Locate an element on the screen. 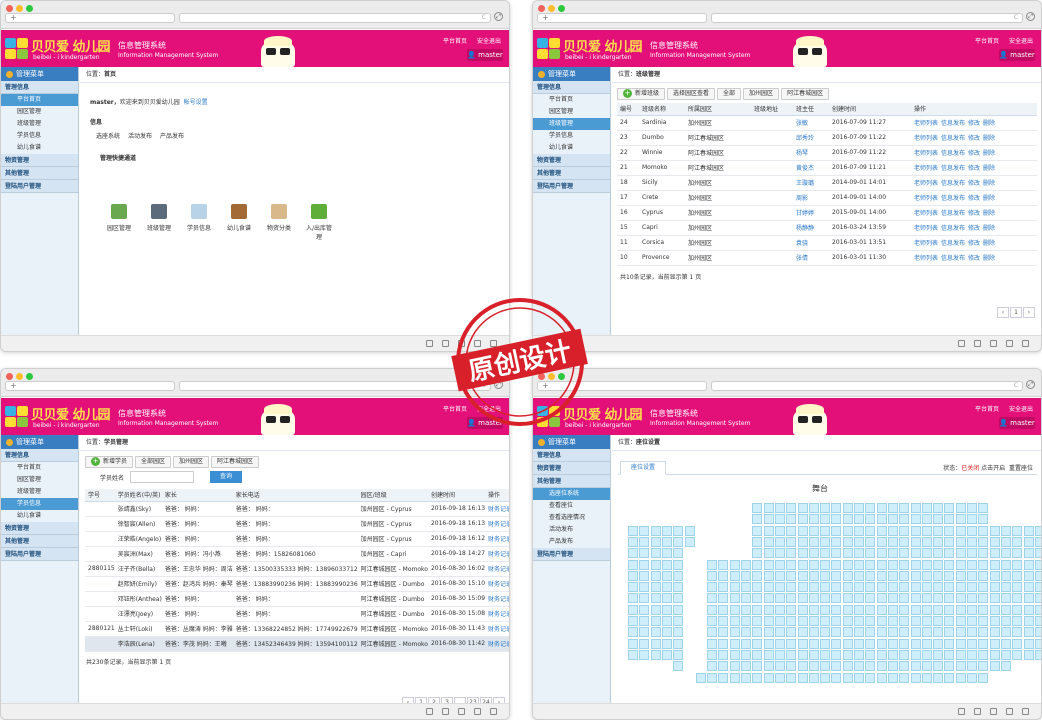 This screenshot has width=1042, height=720. filter-all-button: 全部园区 is located at coordinates (153, 462).